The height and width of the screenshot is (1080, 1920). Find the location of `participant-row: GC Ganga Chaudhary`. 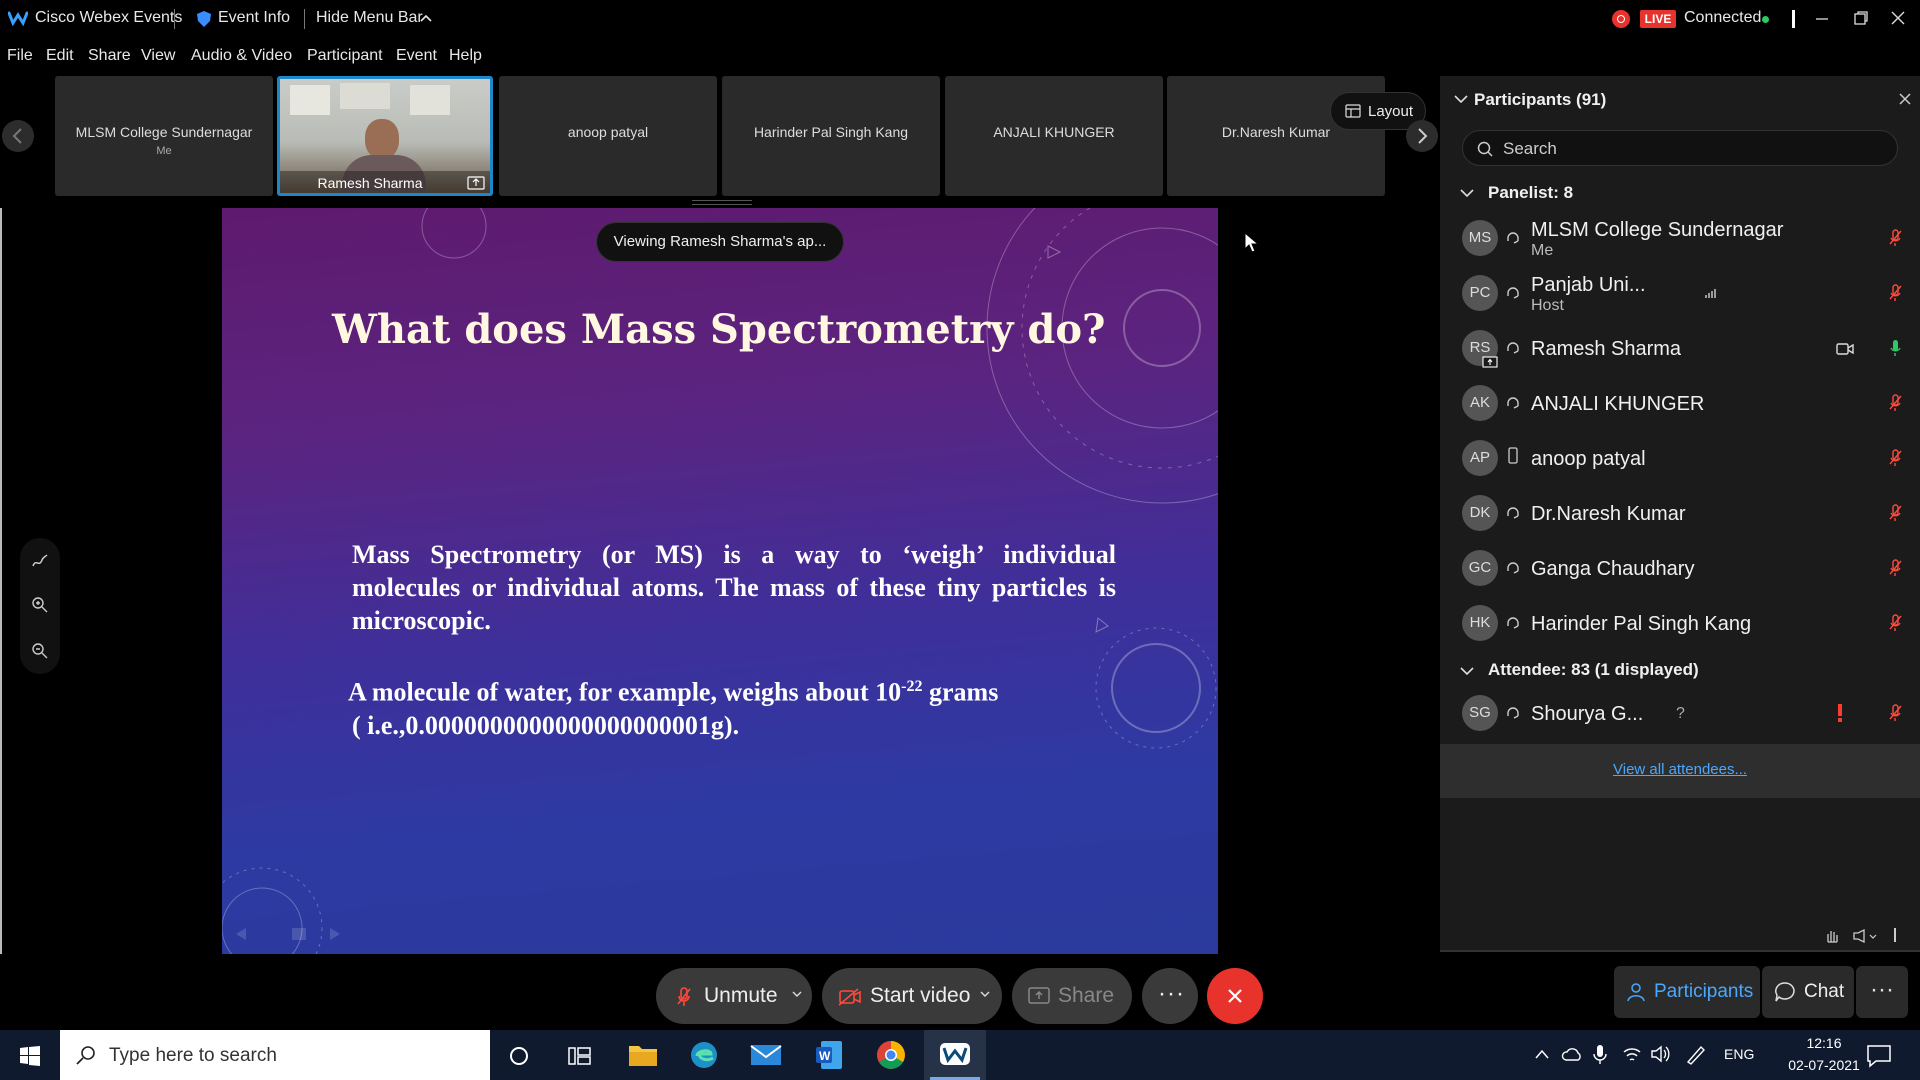

participant-row: GC Ganga Chaudhary is located at coordinates (1680, 569).